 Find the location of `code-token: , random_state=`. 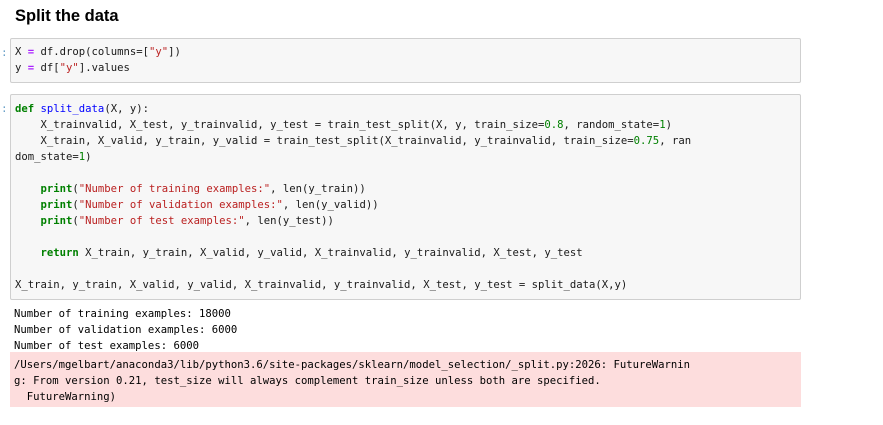

code-token: , random_state= is located at coordinates (611, 125).